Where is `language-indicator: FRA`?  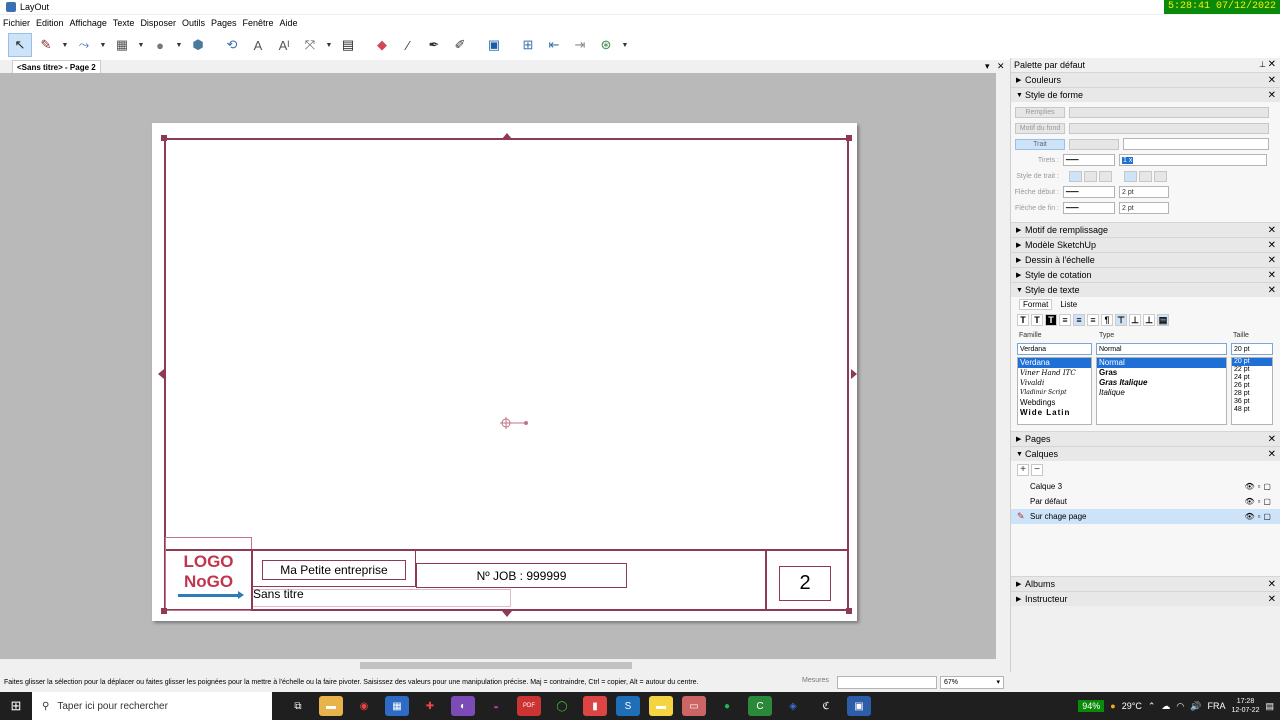
language-indicator: FRA is located at coordinates (1216, 706).